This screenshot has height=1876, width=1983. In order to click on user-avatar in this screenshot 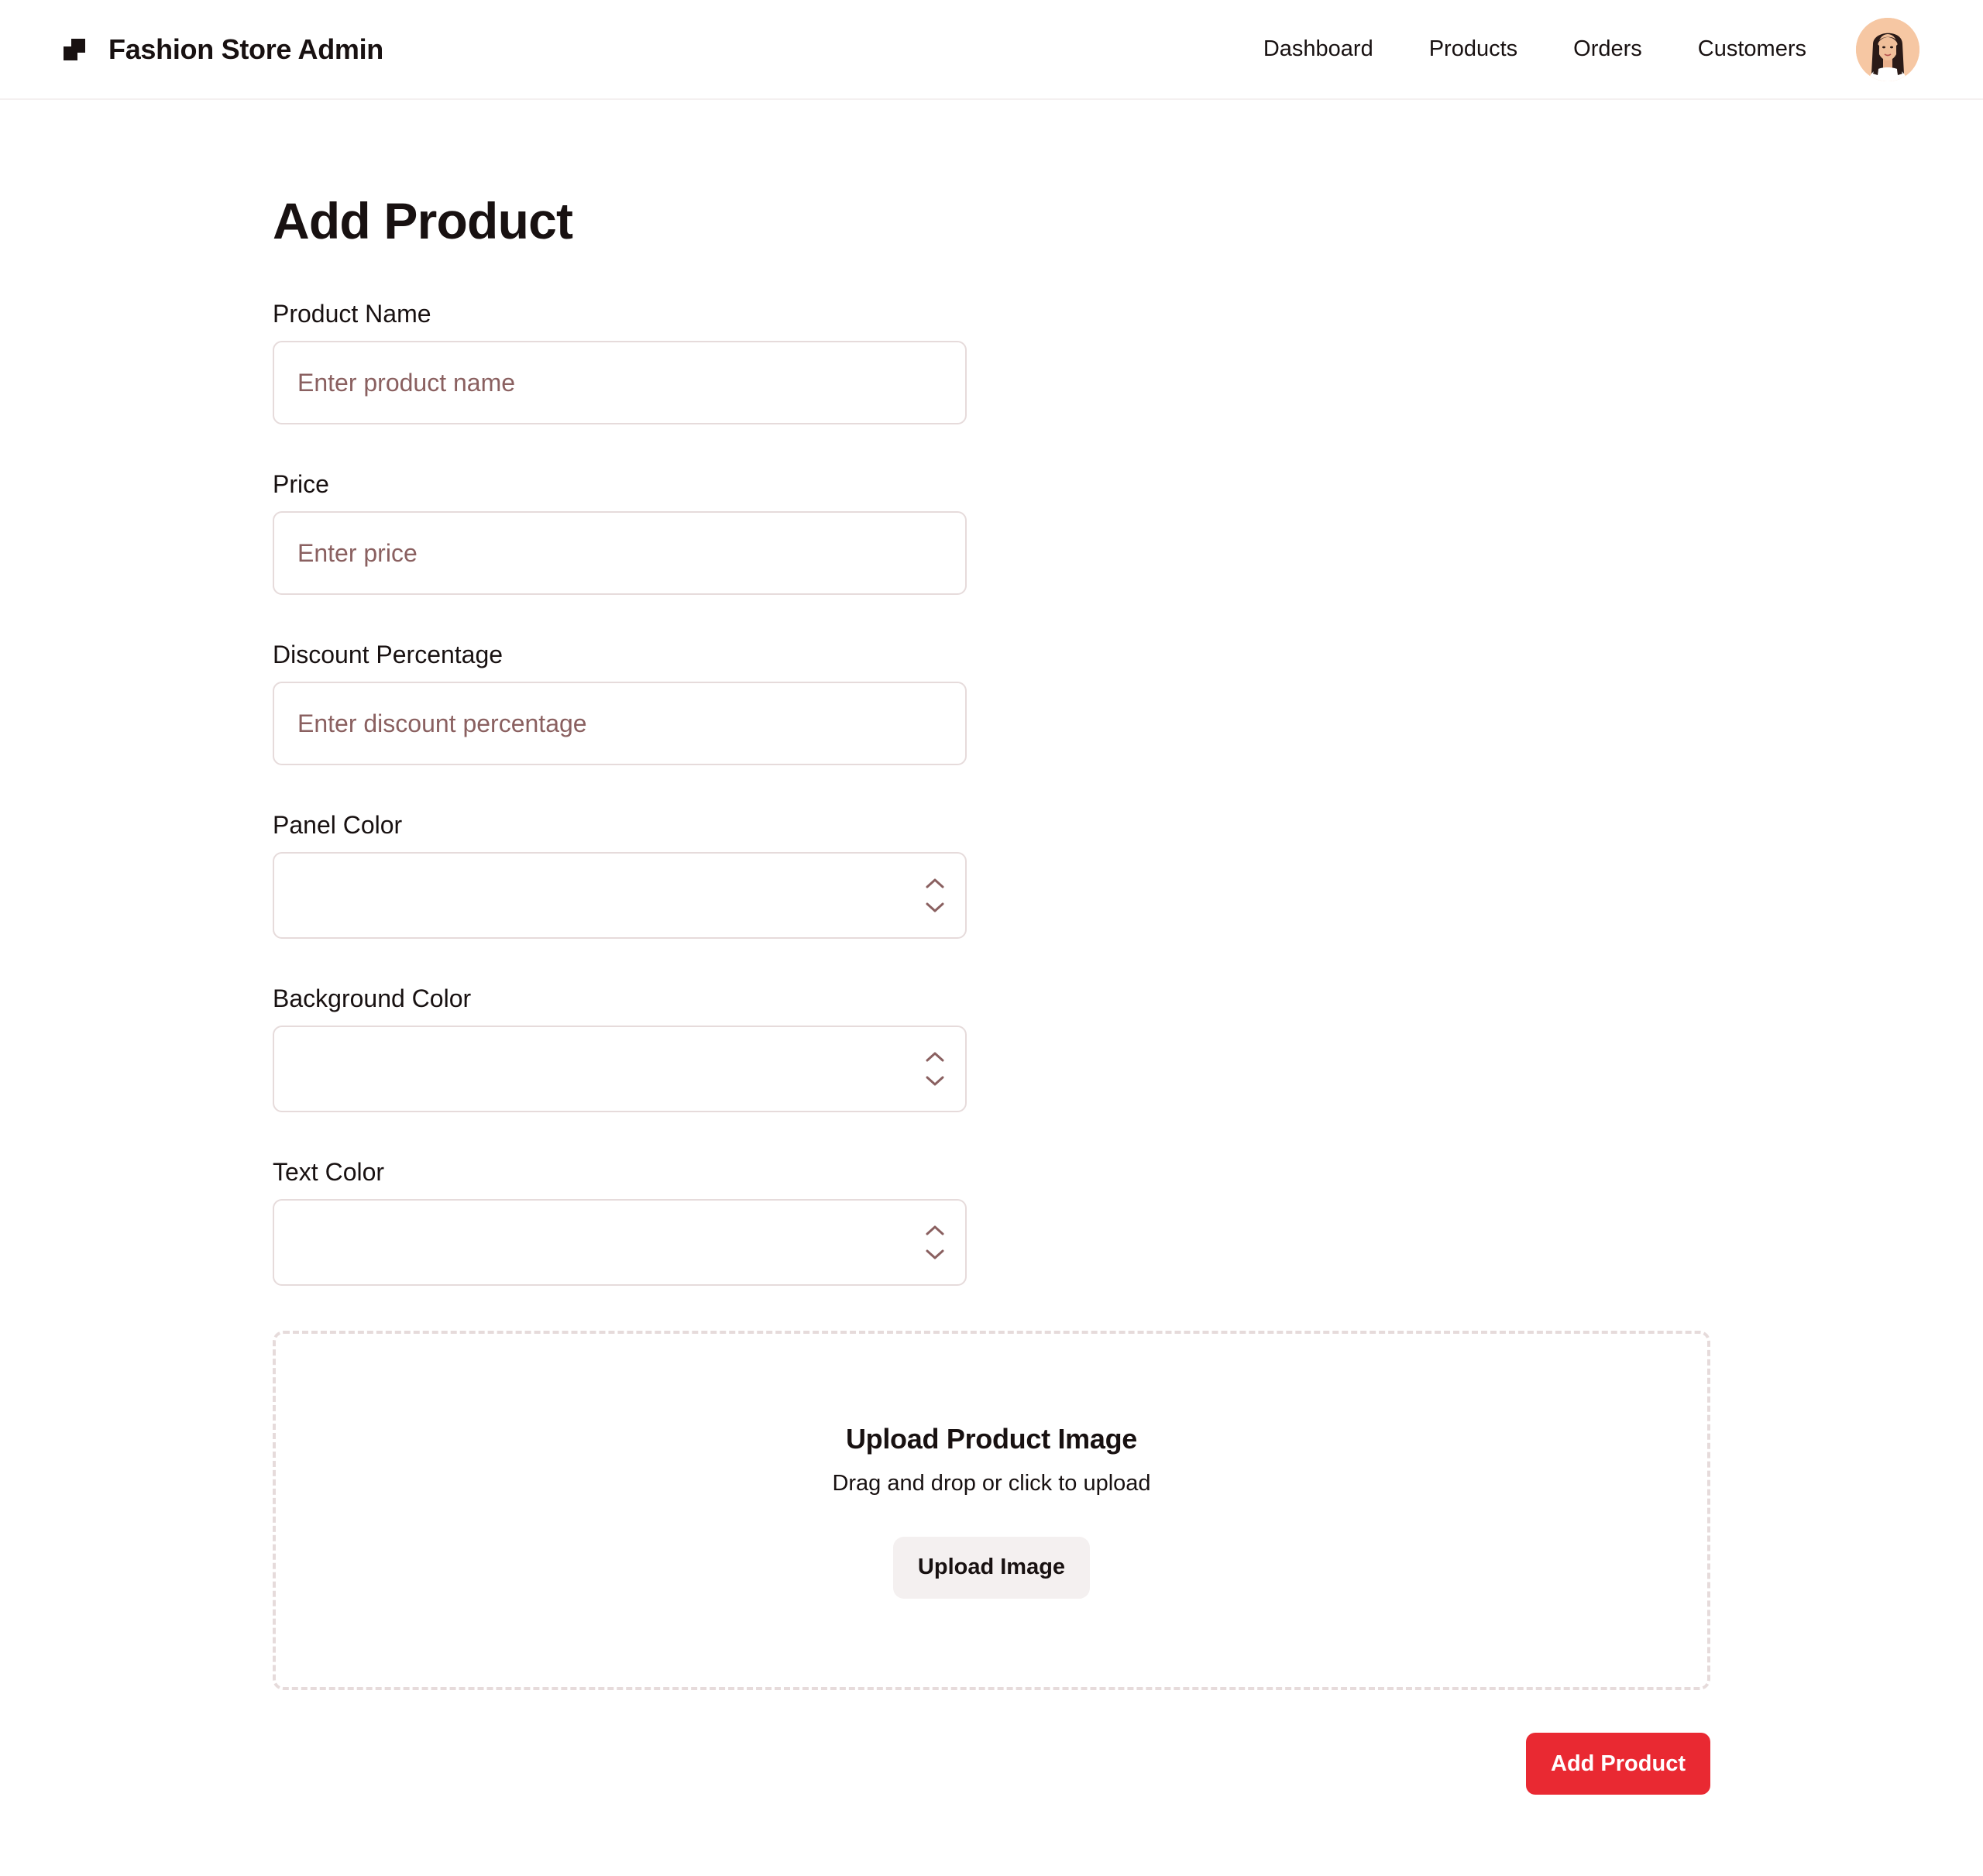, I will do `click(1887, 49)`.